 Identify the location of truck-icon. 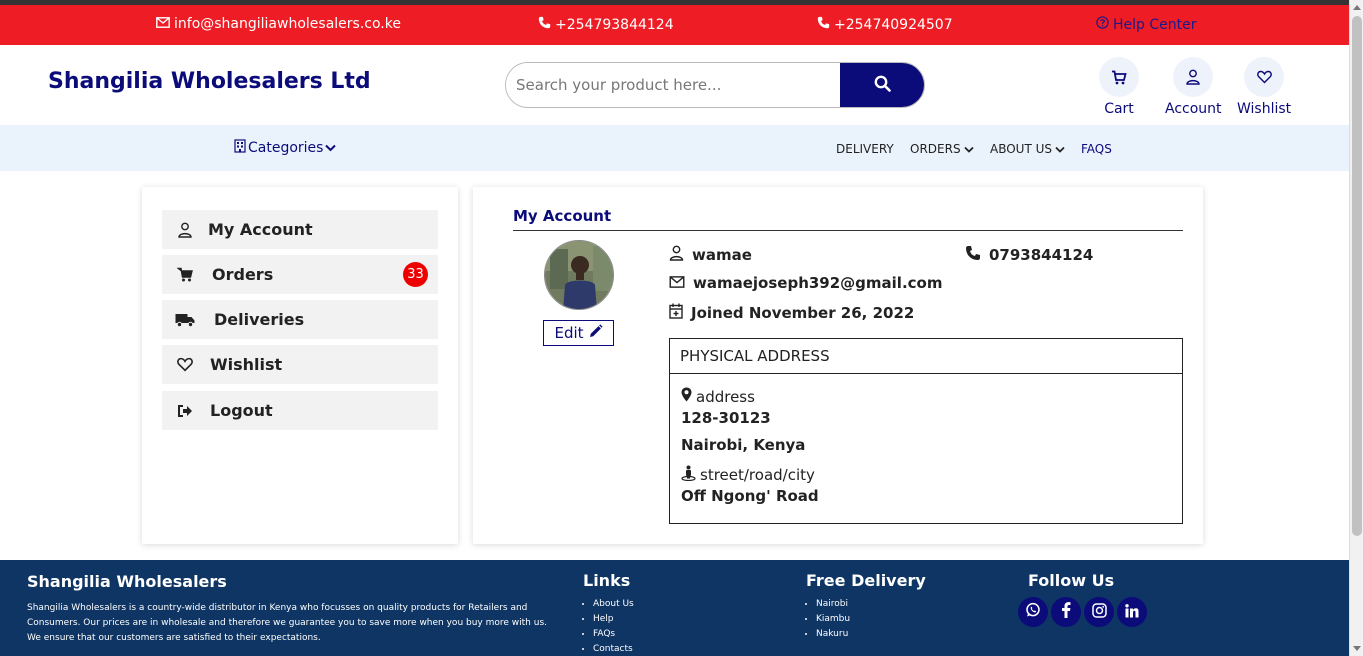
(185, 320).